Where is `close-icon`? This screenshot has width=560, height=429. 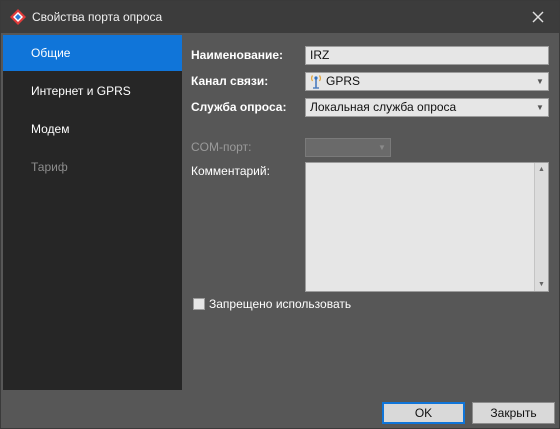 close-icon is located at coordinates (538, 17).